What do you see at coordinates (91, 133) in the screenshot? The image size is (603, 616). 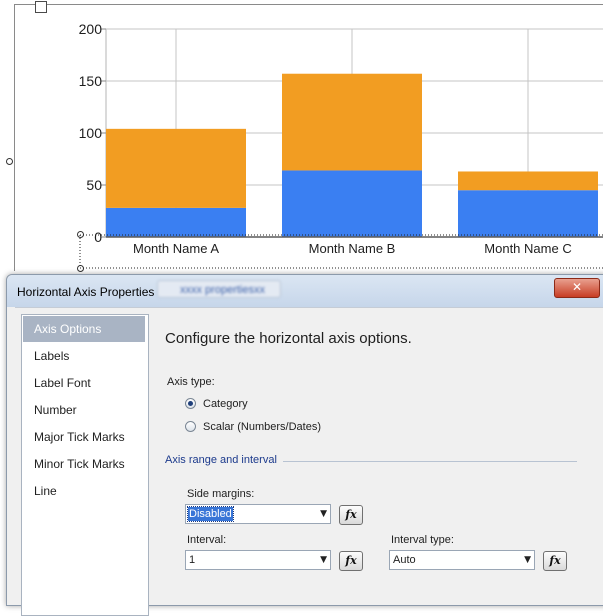 I see `y-tick-label: 100` at bounding box center [91, 133].